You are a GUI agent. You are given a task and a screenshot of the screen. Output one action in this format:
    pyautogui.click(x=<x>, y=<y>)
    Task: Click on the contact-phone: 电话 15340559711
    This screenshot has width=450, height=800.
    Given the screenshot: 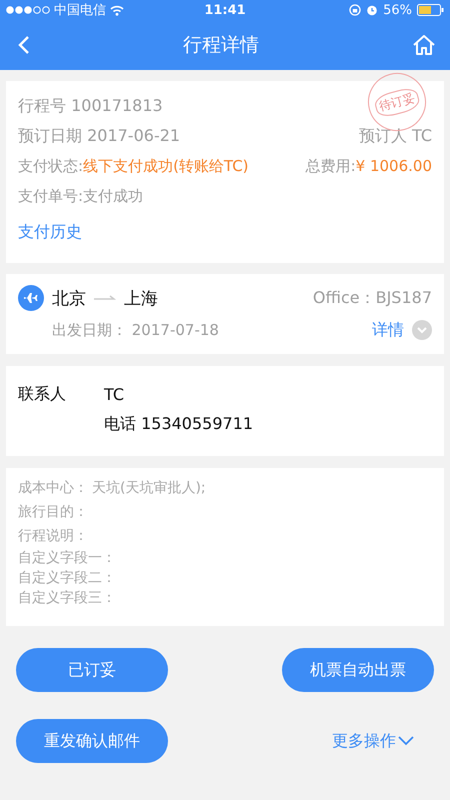 What is the action you would take?
    pyautogui.click(x=179, y=424)
    